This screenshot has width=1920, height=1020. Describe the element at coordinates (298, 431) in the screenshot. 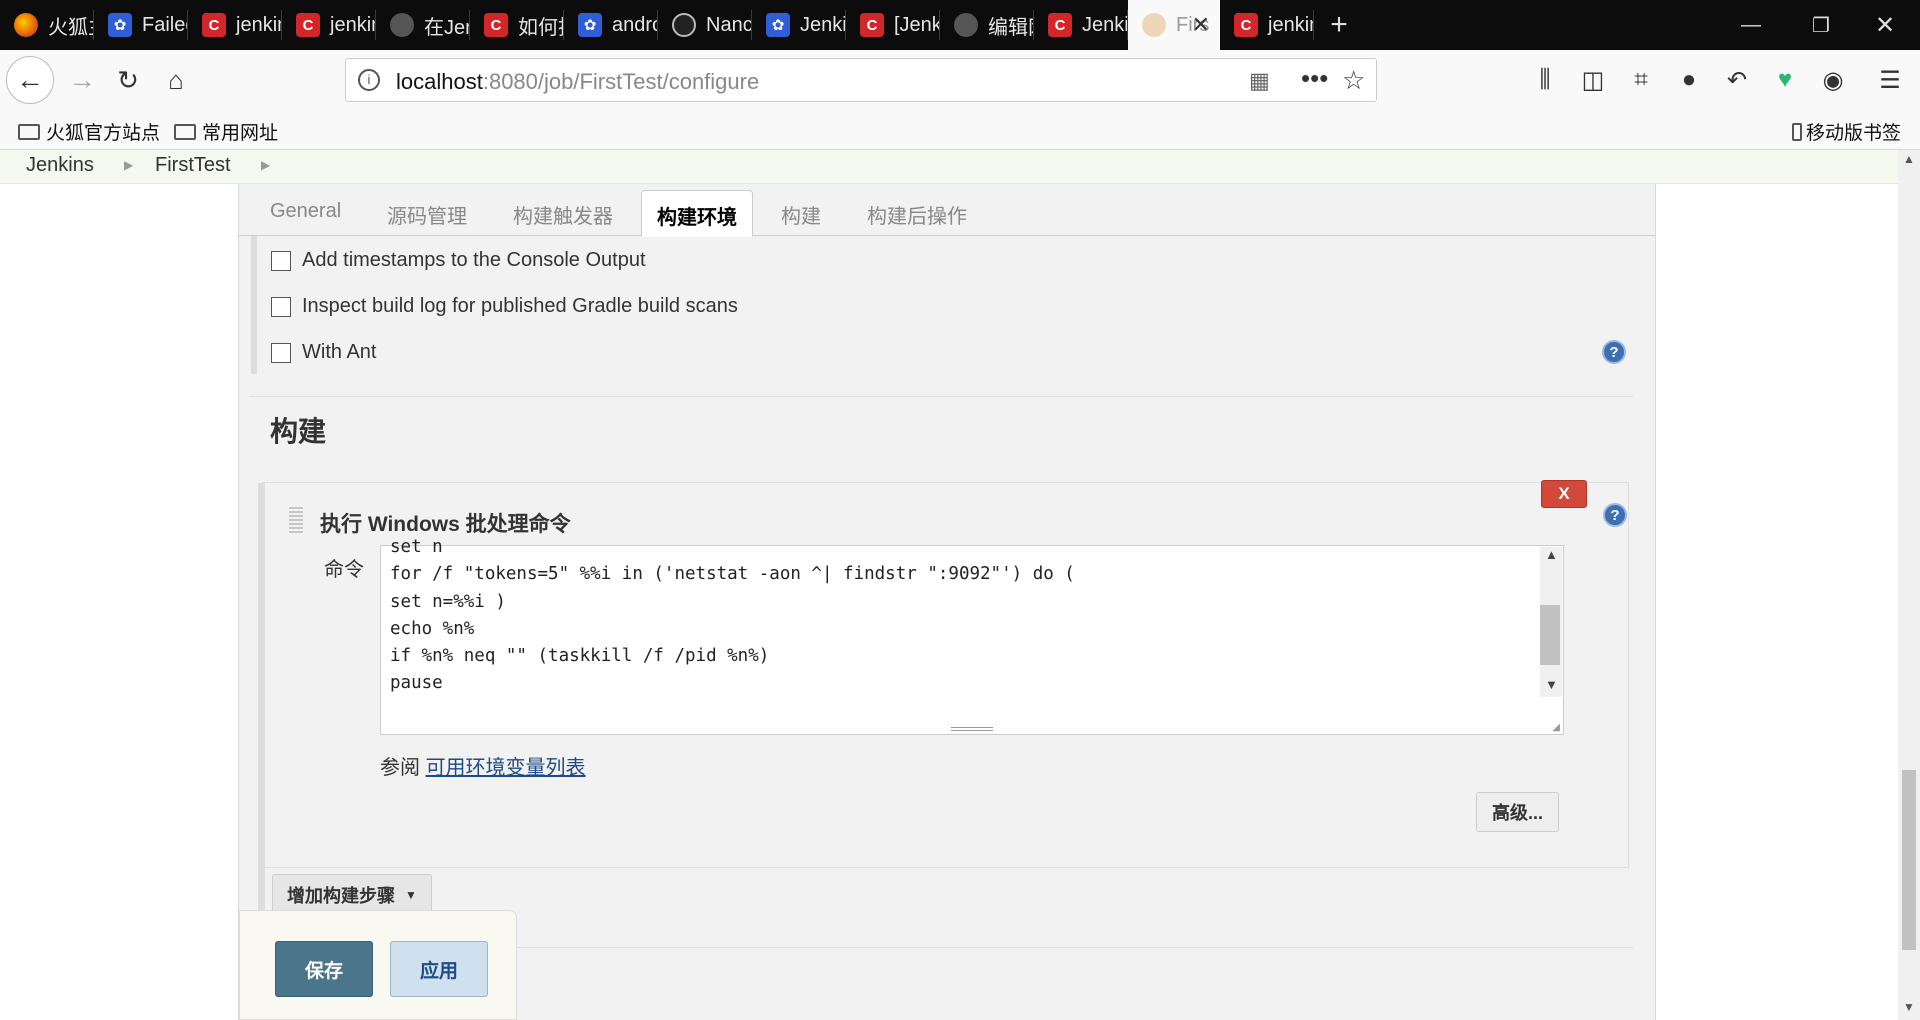

I see `section-title: 构建` at that location.